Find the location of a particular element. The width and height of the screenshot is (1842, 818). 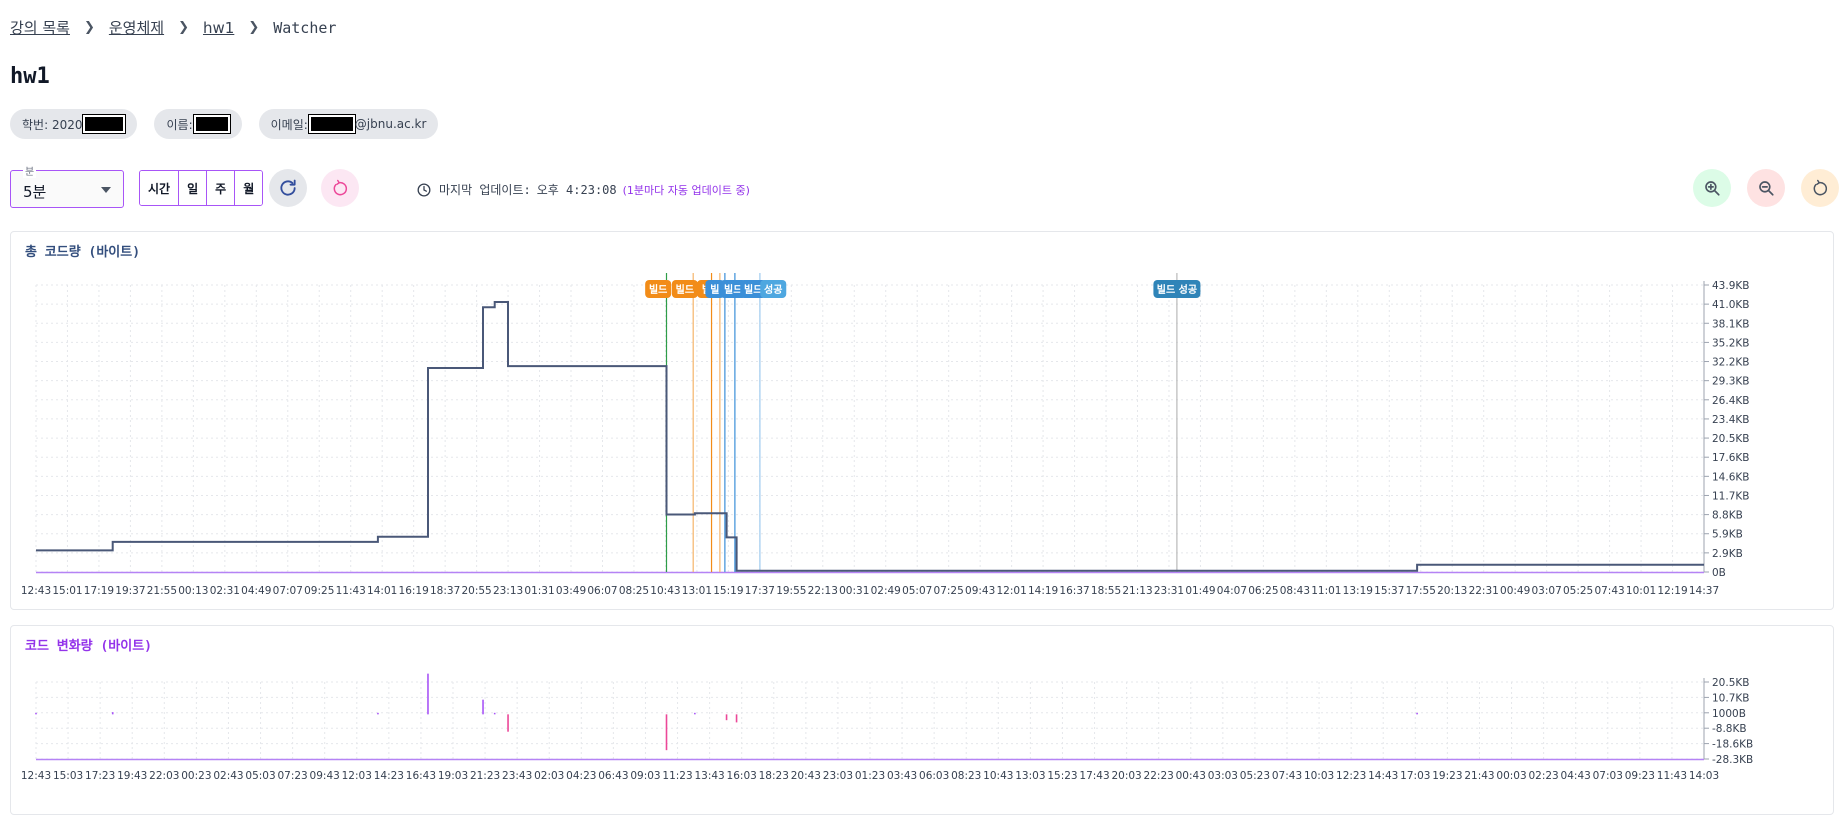

x-tick-label: 03:07 is located at coordinates (1547, 591).